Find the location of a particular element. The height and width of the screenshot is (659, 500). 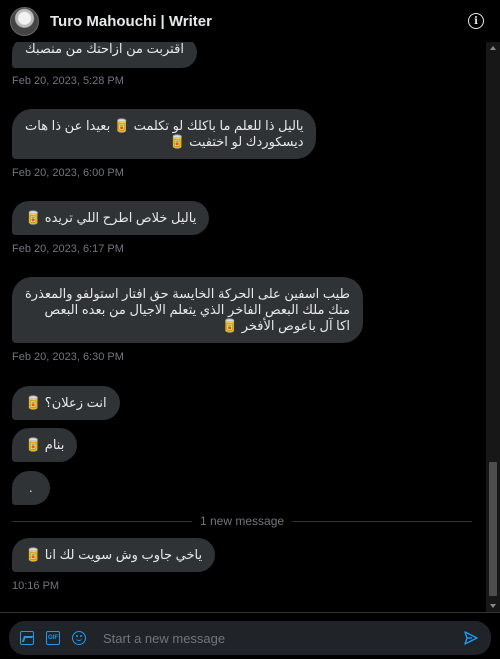

info-icon: i is located at coordinates (476, 21).